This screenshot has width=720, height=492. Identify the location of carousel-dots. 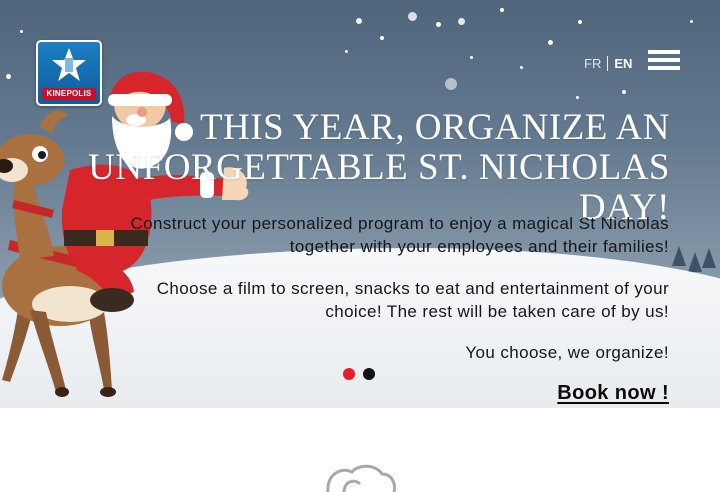
(363, 374).